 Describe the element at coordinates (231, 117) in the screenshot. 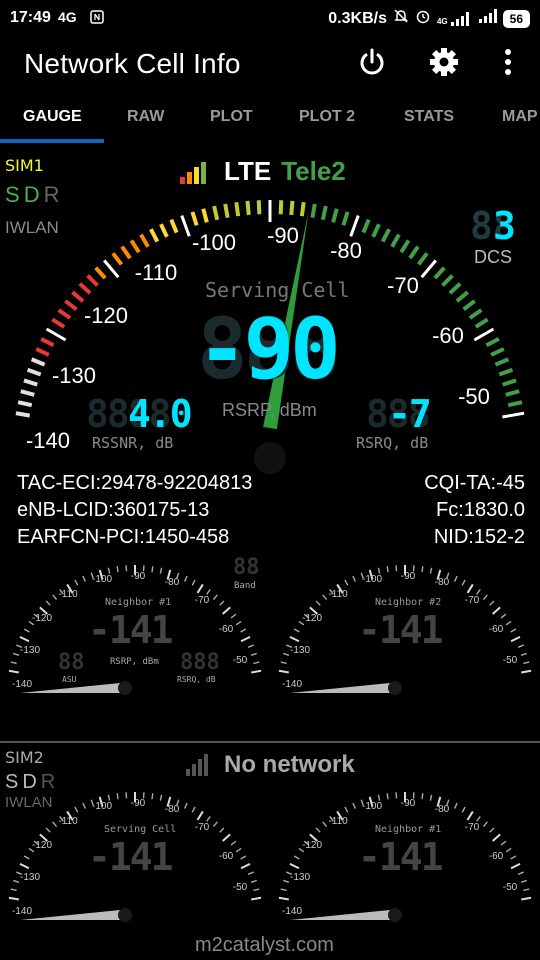

I see `tab-plot: PLOT` at that location.